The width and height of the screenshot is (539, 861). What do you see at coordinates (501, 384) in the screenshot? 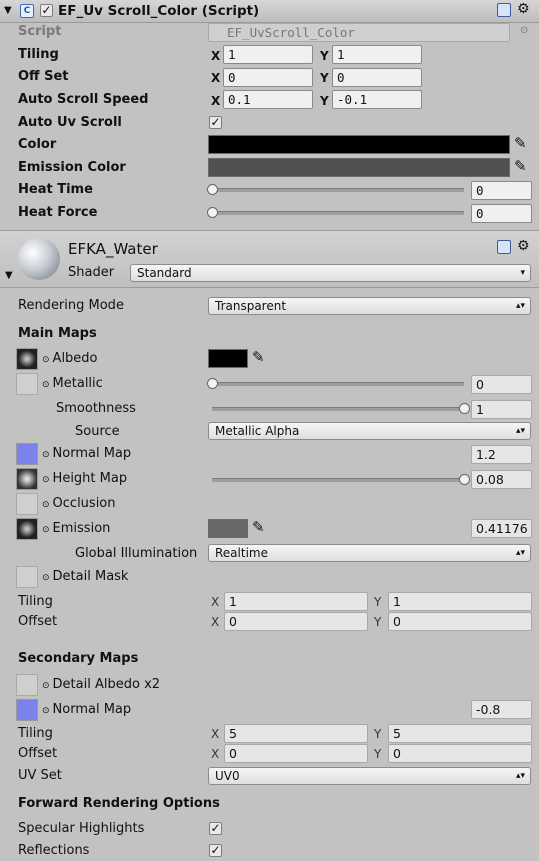
I see `metallic-field: 0` at bounding box center [501, 384].